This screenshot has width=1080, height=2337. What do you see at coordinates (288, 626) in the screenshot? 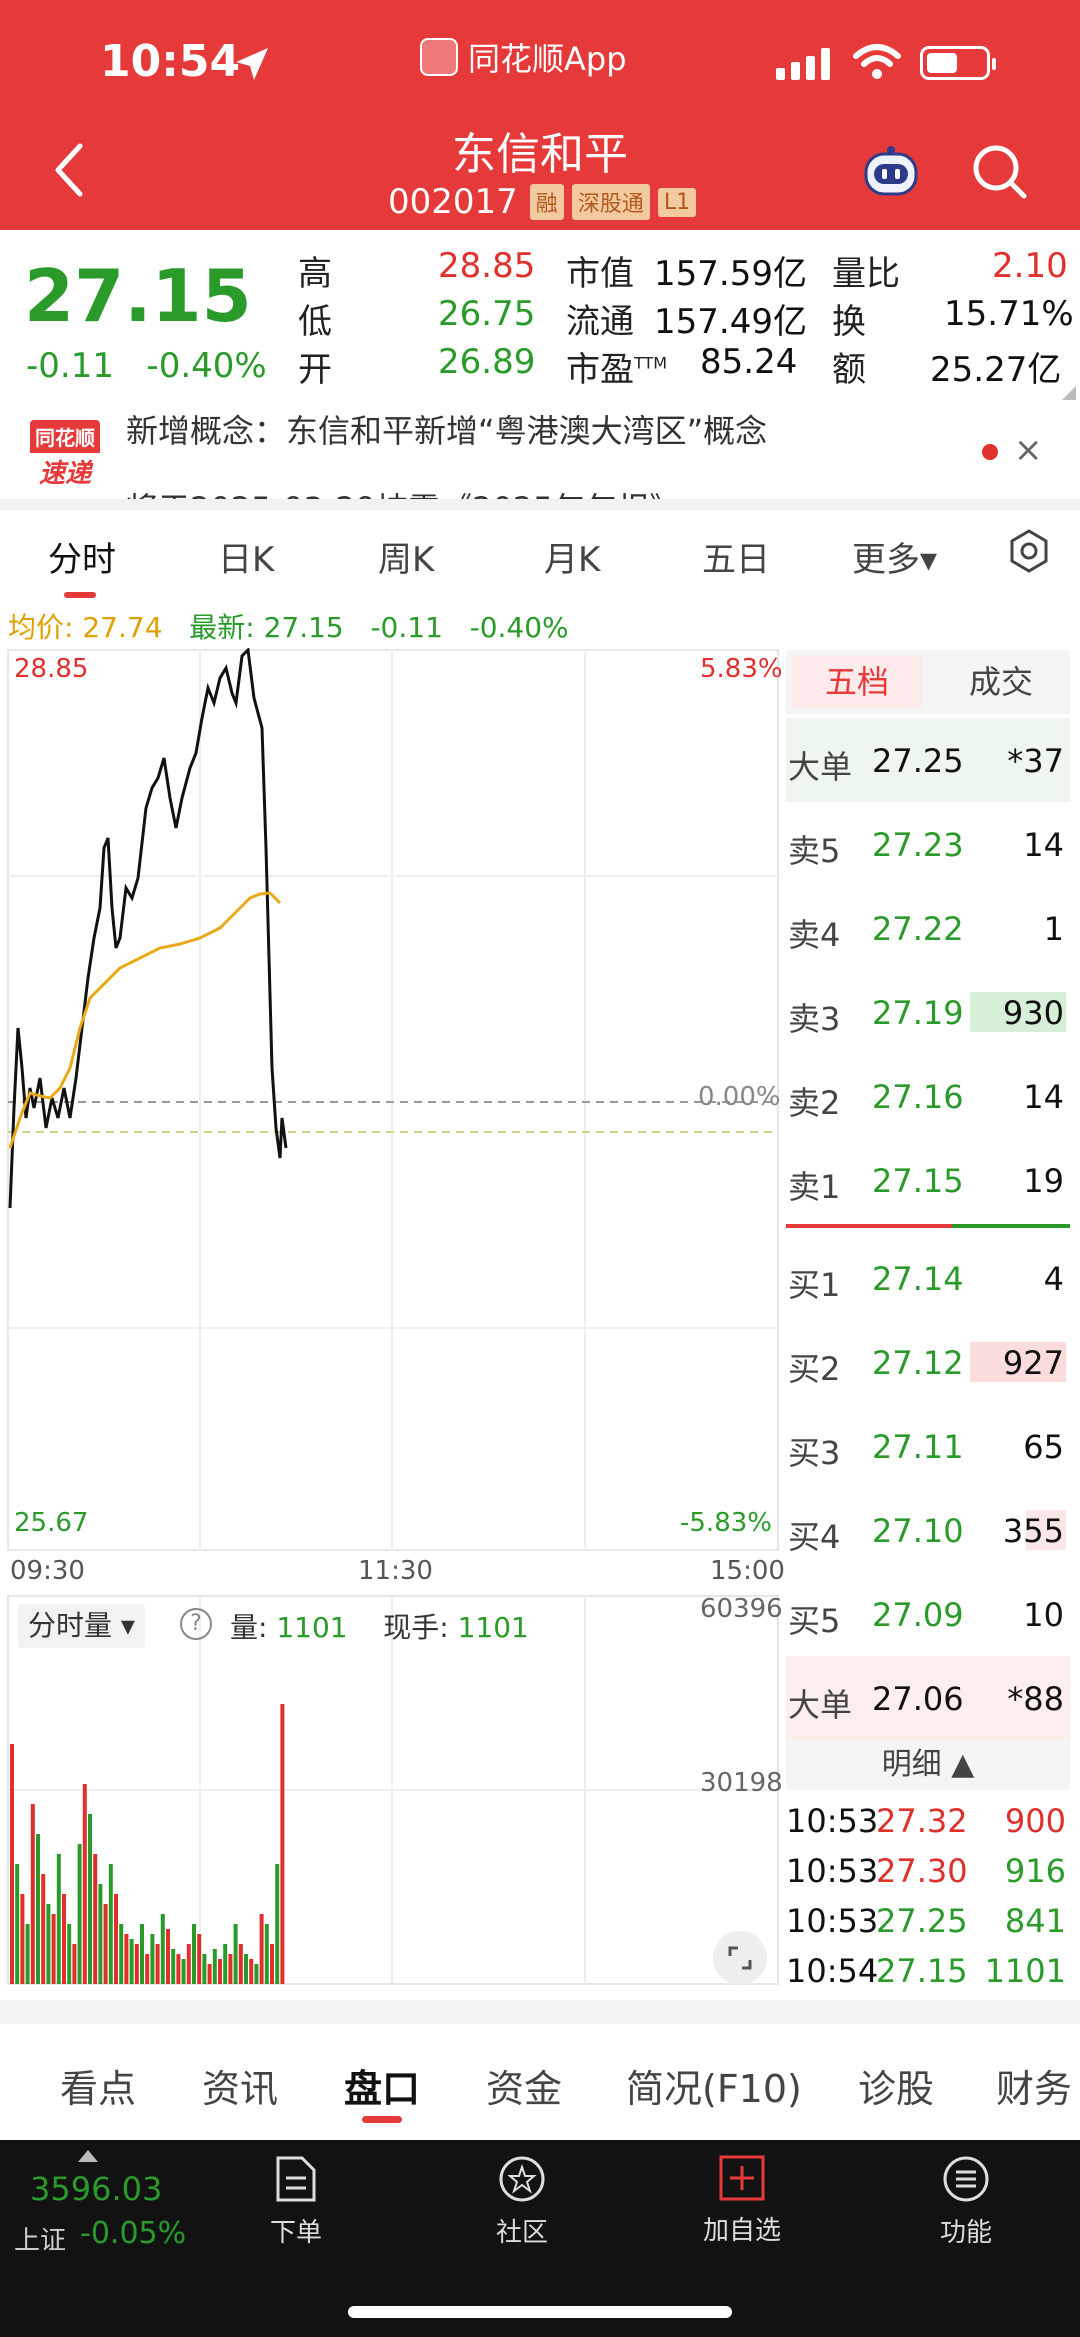
I see `avg-price-row: 均价: 27.74 最新: 27.15 -0.11 -0.40%` at bounding box center [288, 626].